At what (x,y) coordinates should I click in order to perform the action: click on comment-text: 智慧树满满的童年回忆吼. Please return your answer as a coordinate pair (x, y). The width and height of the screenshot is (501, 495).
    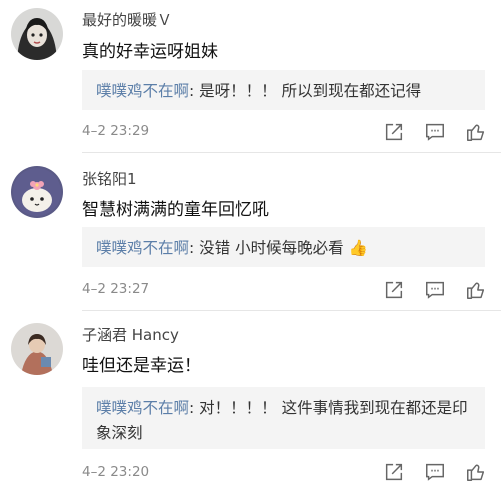
    Looking at the image, I should click on (175, 210).